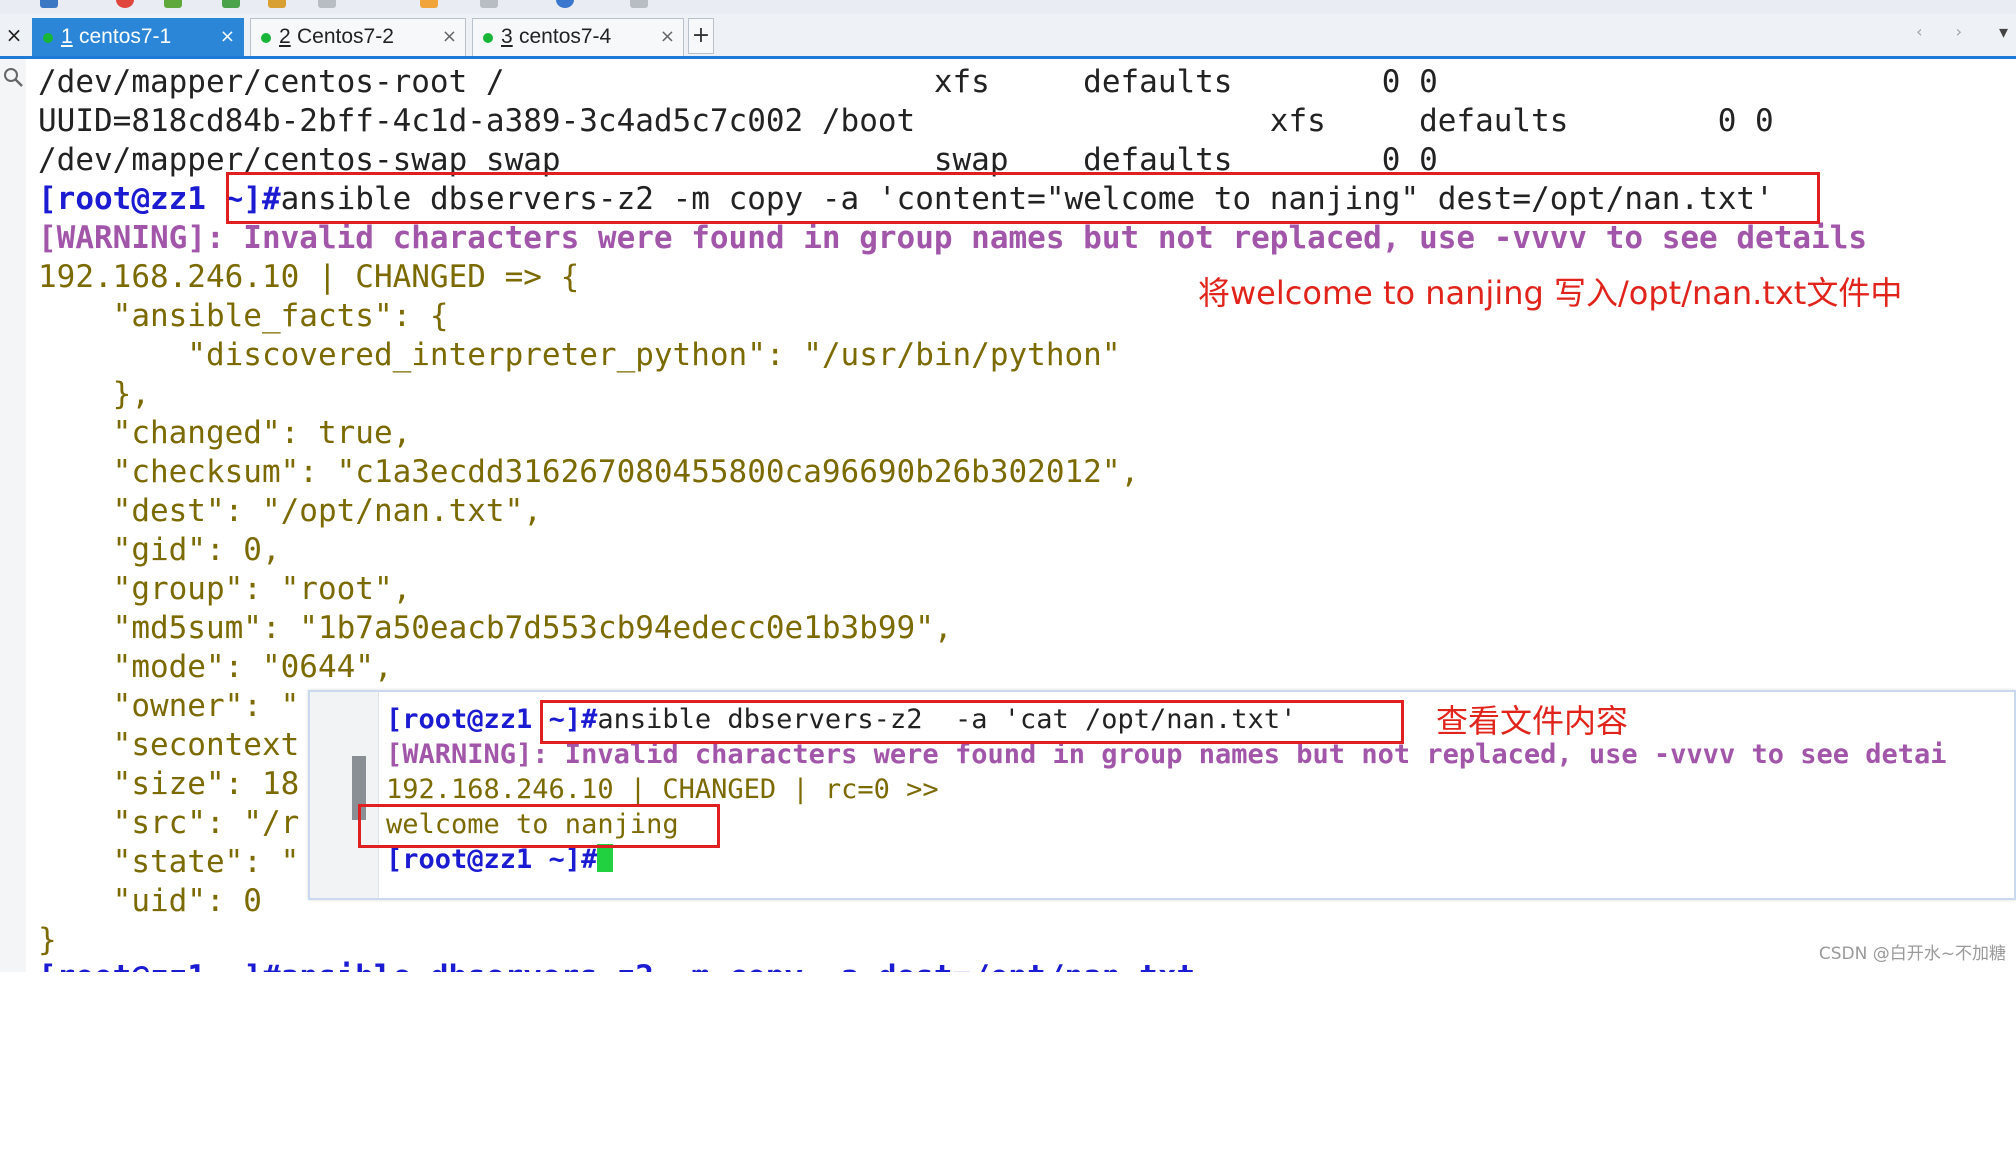  I want to click on tab-number: 1, so click(67, 36).